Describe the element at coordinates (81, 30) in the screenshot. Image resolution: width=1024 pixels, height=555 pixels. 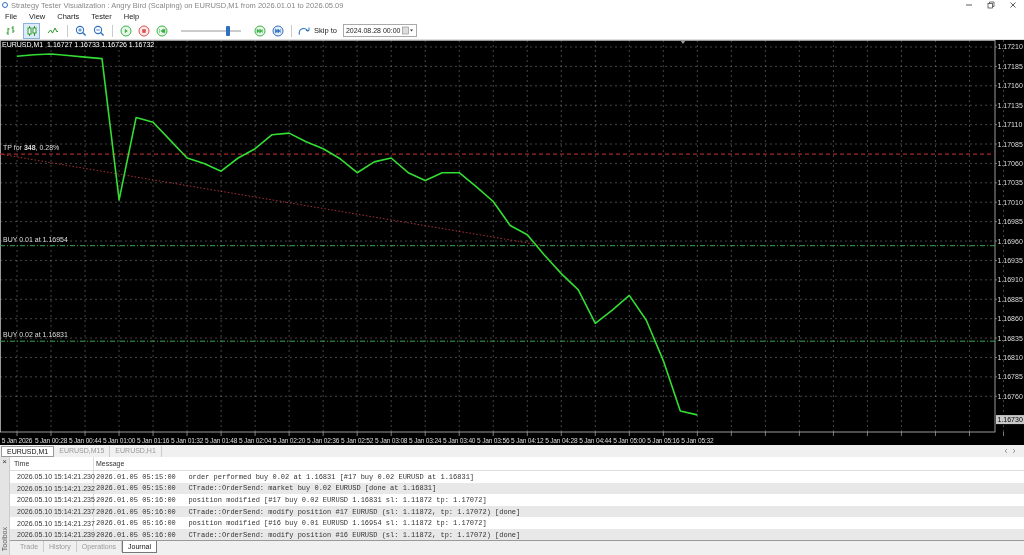
I see `zoom-in-icon` at that location.